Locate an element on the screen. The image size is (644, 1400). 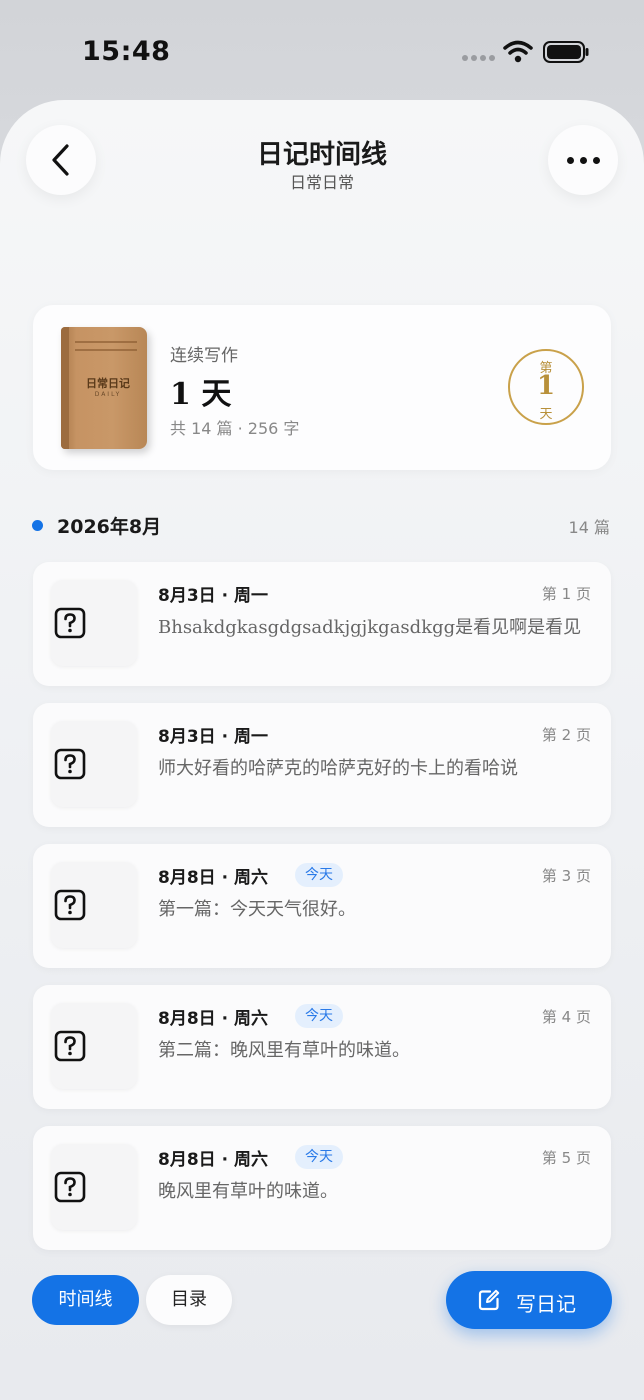
page-title: 日记时间线 is located at coordinates (321, 155).